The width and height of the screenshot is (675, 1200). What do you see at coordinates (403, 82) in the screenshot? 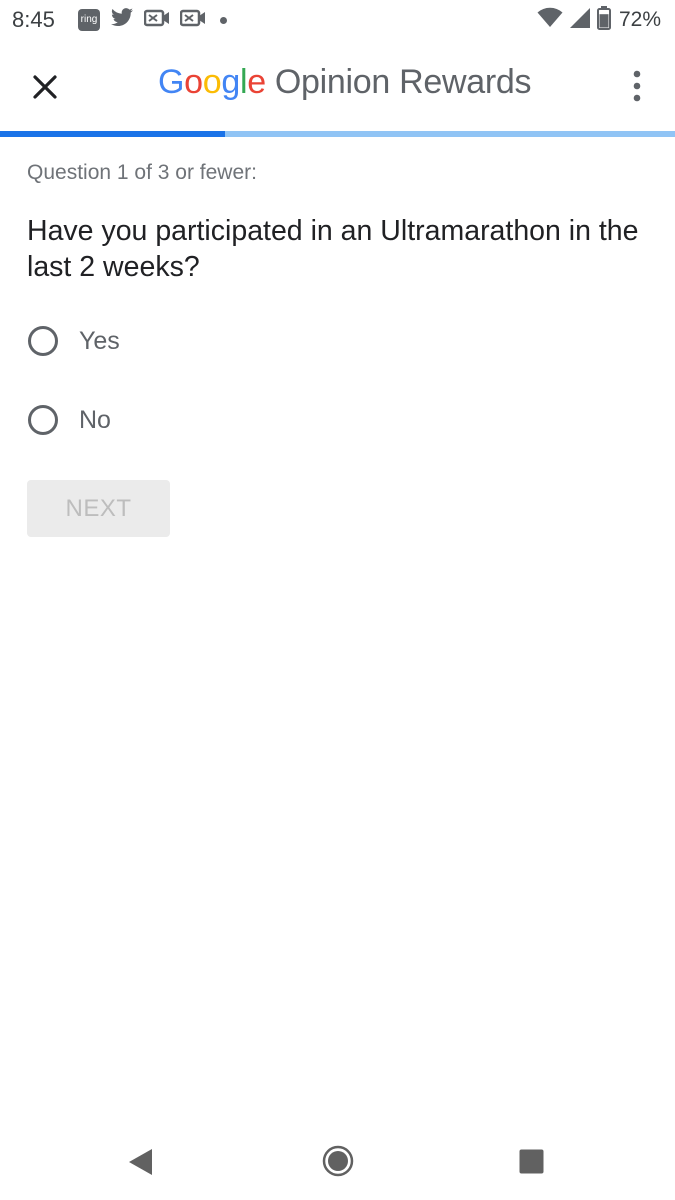
I see `app-title-text: Opinion Rewards` at bounding box center [403, 82].